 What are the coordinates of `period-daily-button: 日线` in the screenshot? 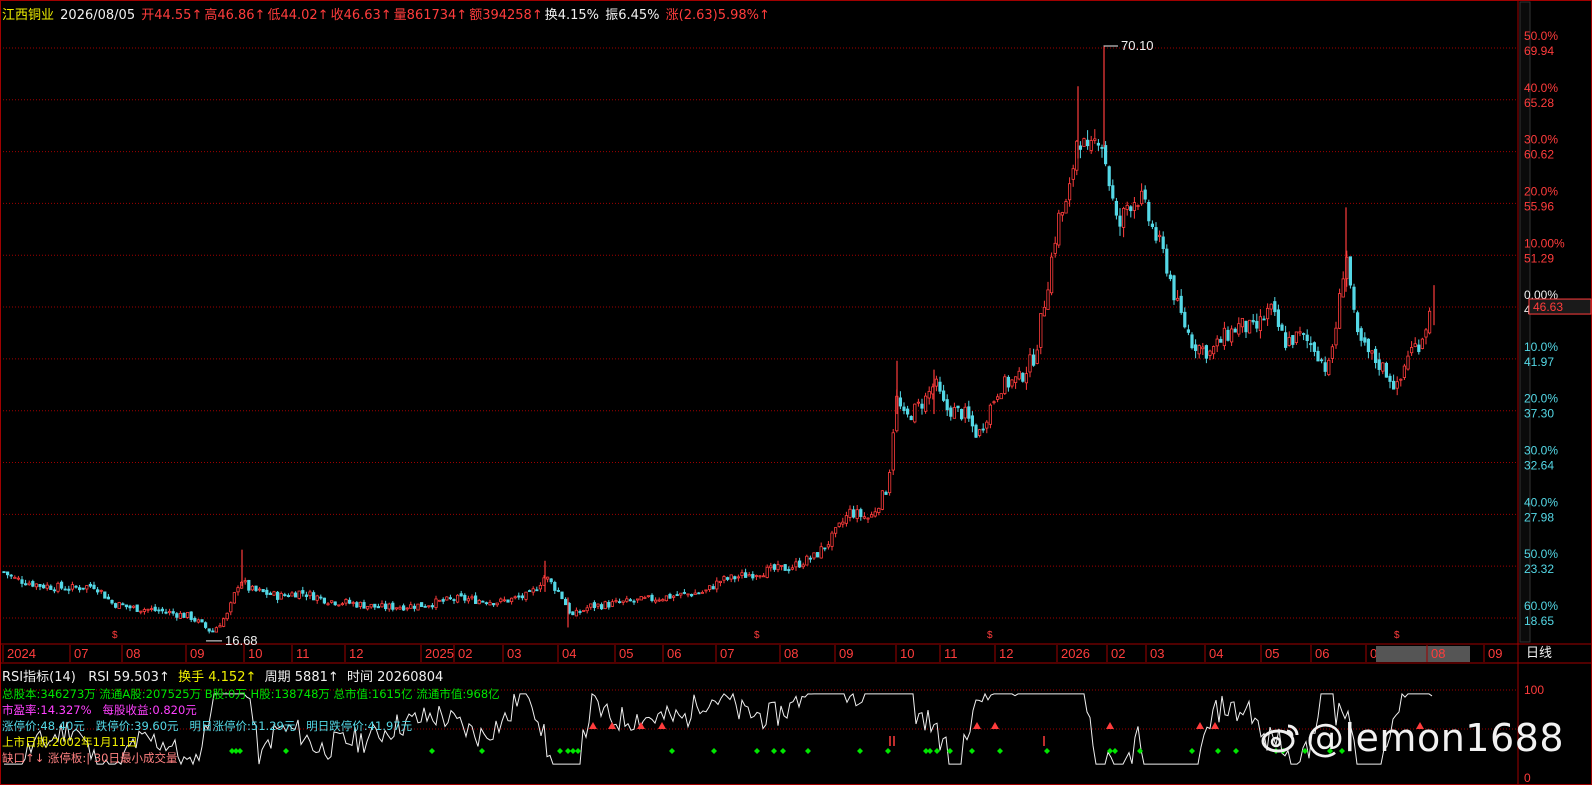 It's located at (1539, 654).